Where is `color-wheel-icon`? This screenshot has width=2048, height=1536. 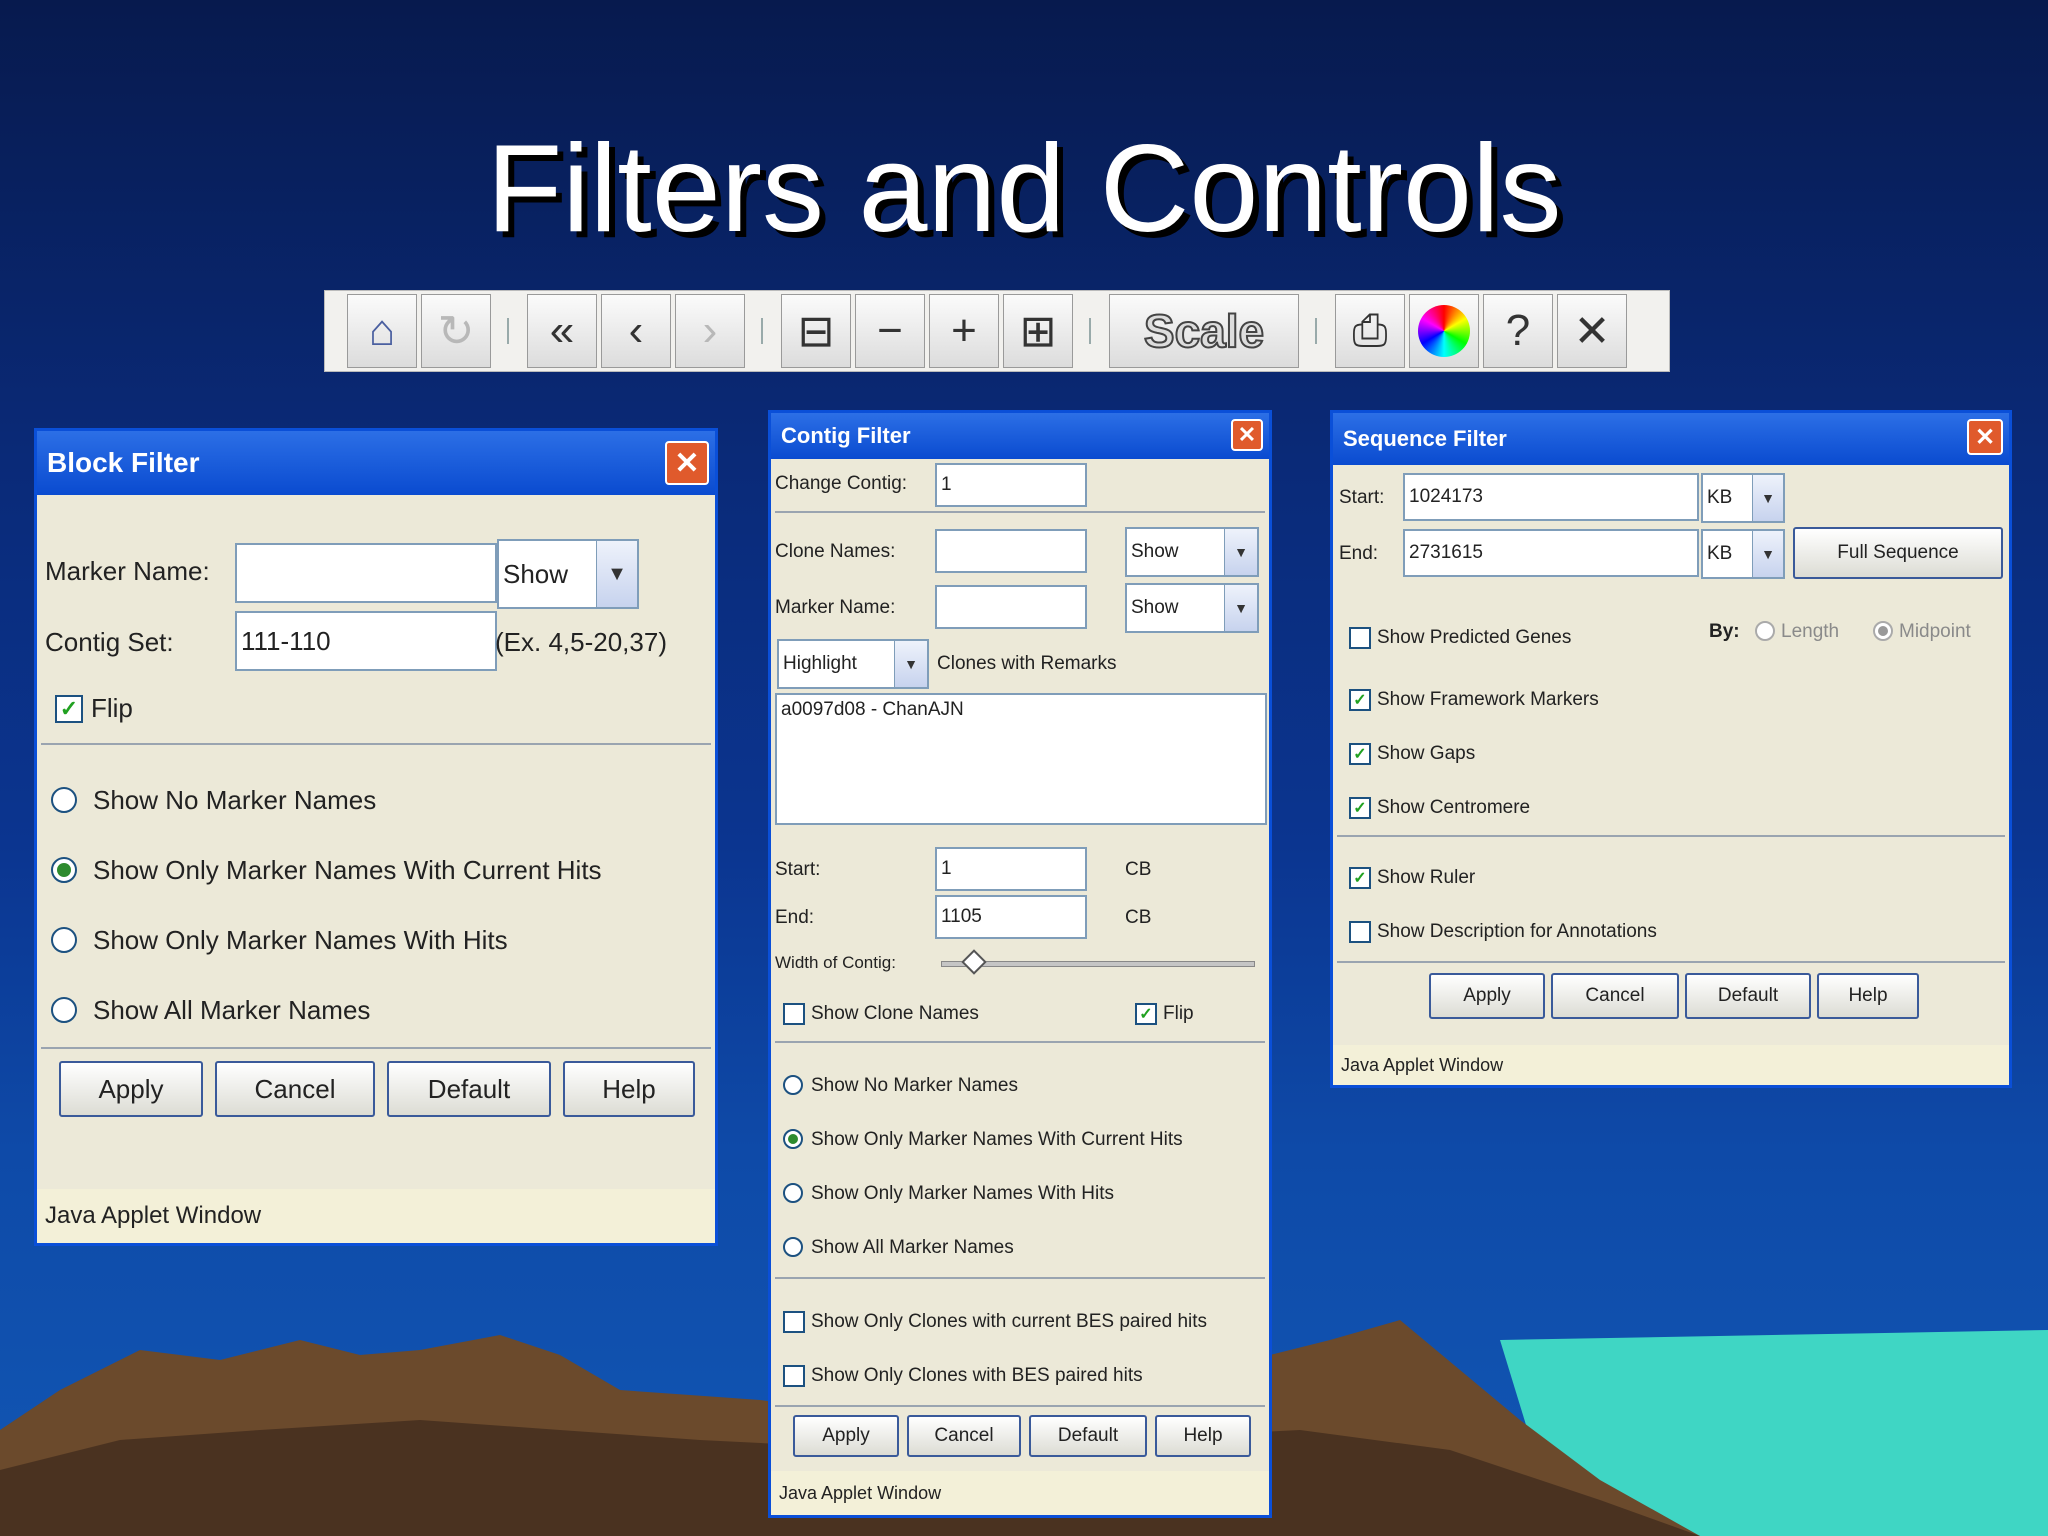
color-wheel-icon is located at coordinates (1444, 331).